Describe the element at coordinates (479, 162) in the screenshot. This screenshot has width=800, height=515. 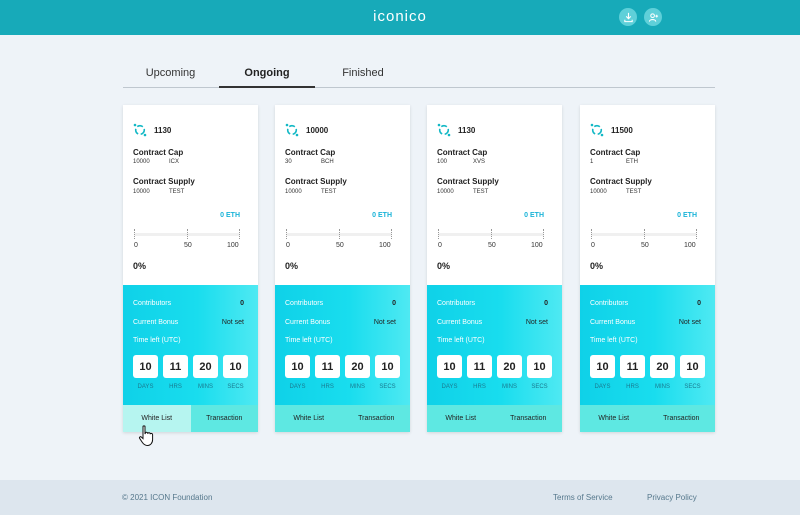
I see `cap-unit: XVS` at that location.